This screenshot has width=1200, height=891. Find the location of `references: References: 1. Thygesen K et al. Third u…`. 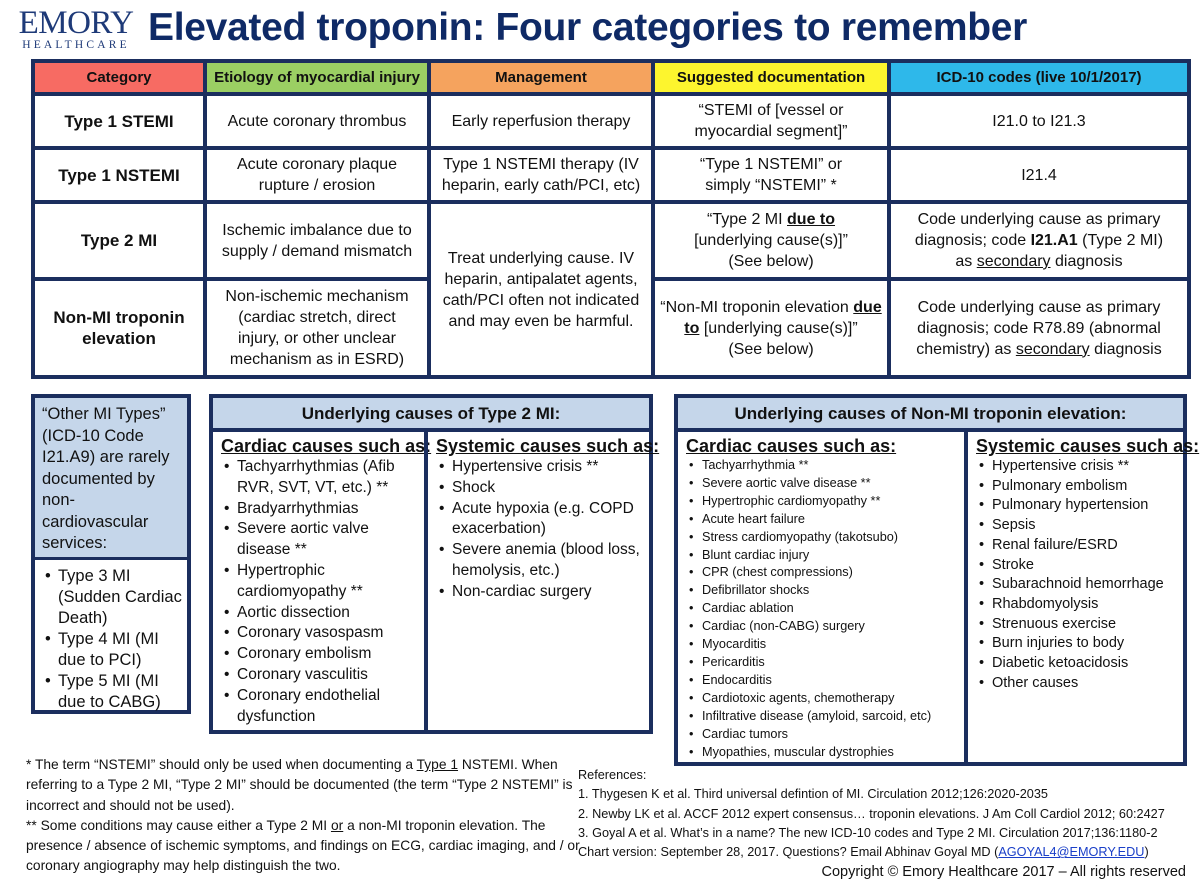

references: References: 1. Thygesen K et al. Third u… is located at coordinates (889, 814).